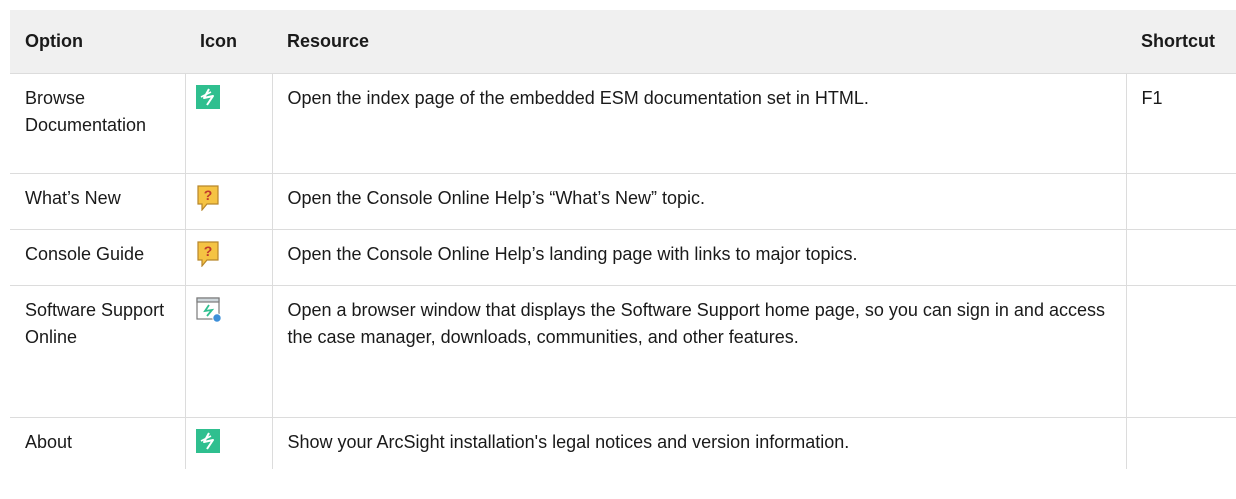  What do you see at coordinates (699, 42) in the screenshot?
I see `column-header-resource: Resource` at bounding box center [699, 42].